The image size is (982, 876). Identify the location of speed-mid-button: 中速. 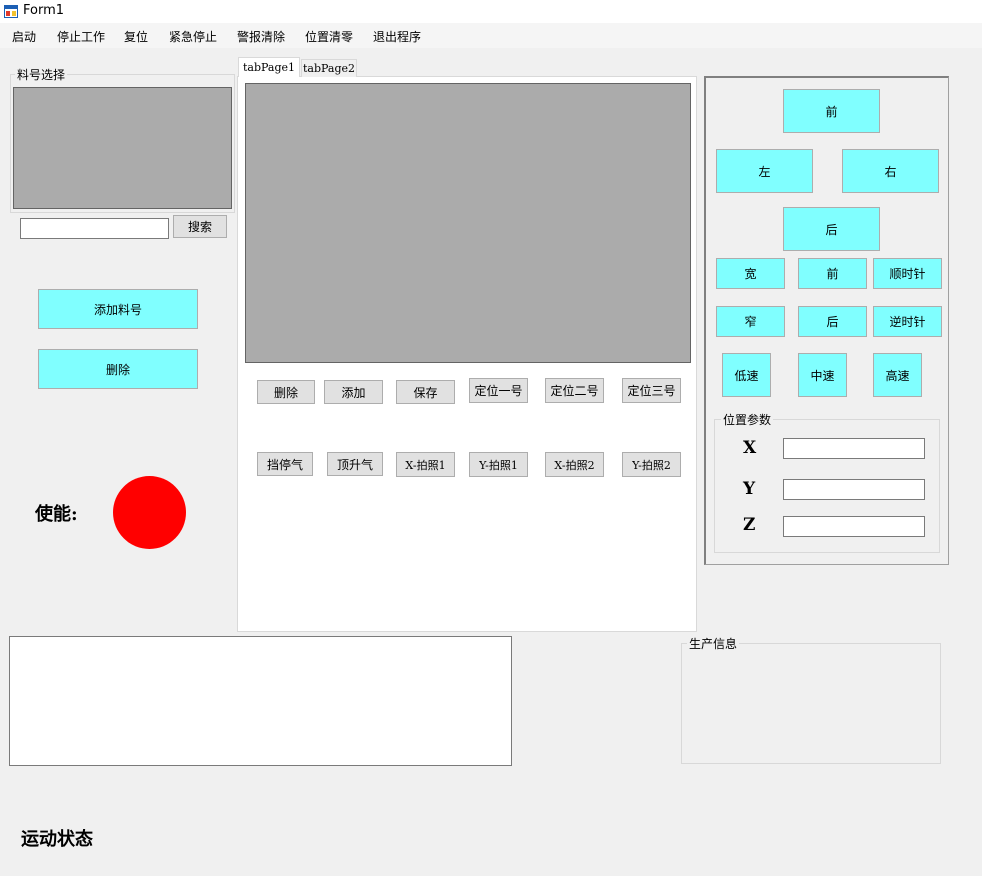
(822, 375).